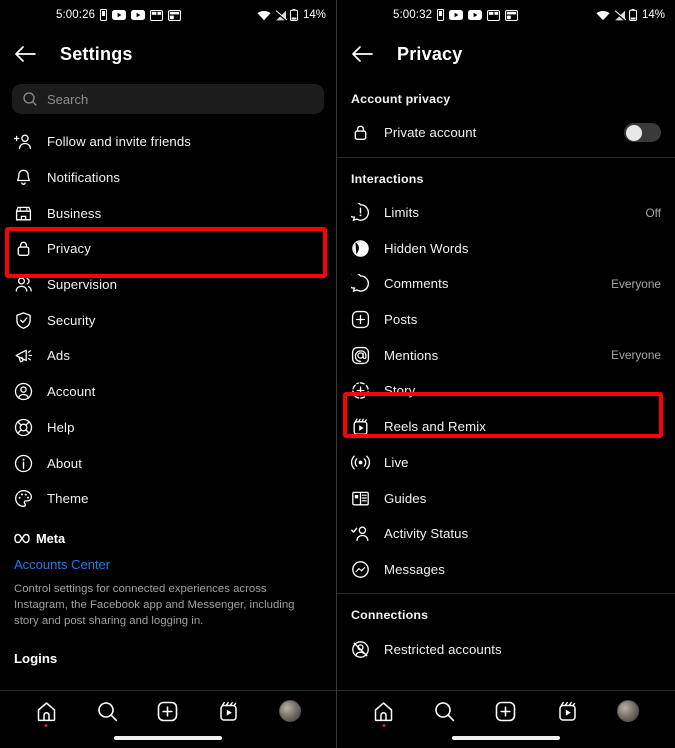 The width and height of the screenshot is (675, 748). What do you see at coordinates (168, 564) in the screenshot?
I see `accounts-center-link: Accounts Center` at bounding box center [168, 564].